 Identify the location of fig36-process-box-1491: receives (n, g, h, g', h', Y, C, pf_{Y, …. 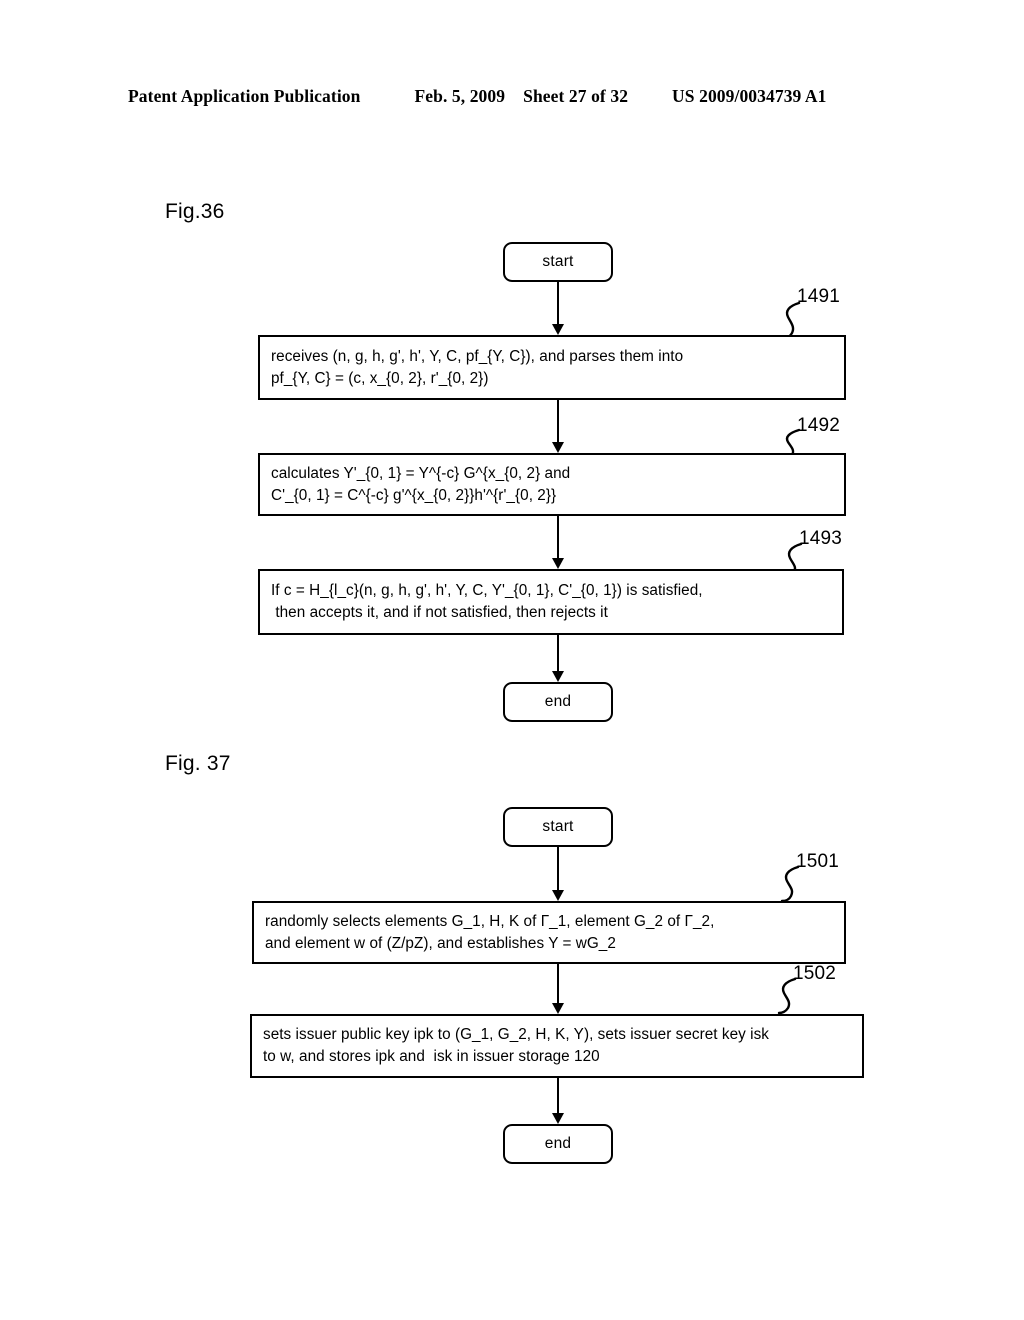
(552, 367).